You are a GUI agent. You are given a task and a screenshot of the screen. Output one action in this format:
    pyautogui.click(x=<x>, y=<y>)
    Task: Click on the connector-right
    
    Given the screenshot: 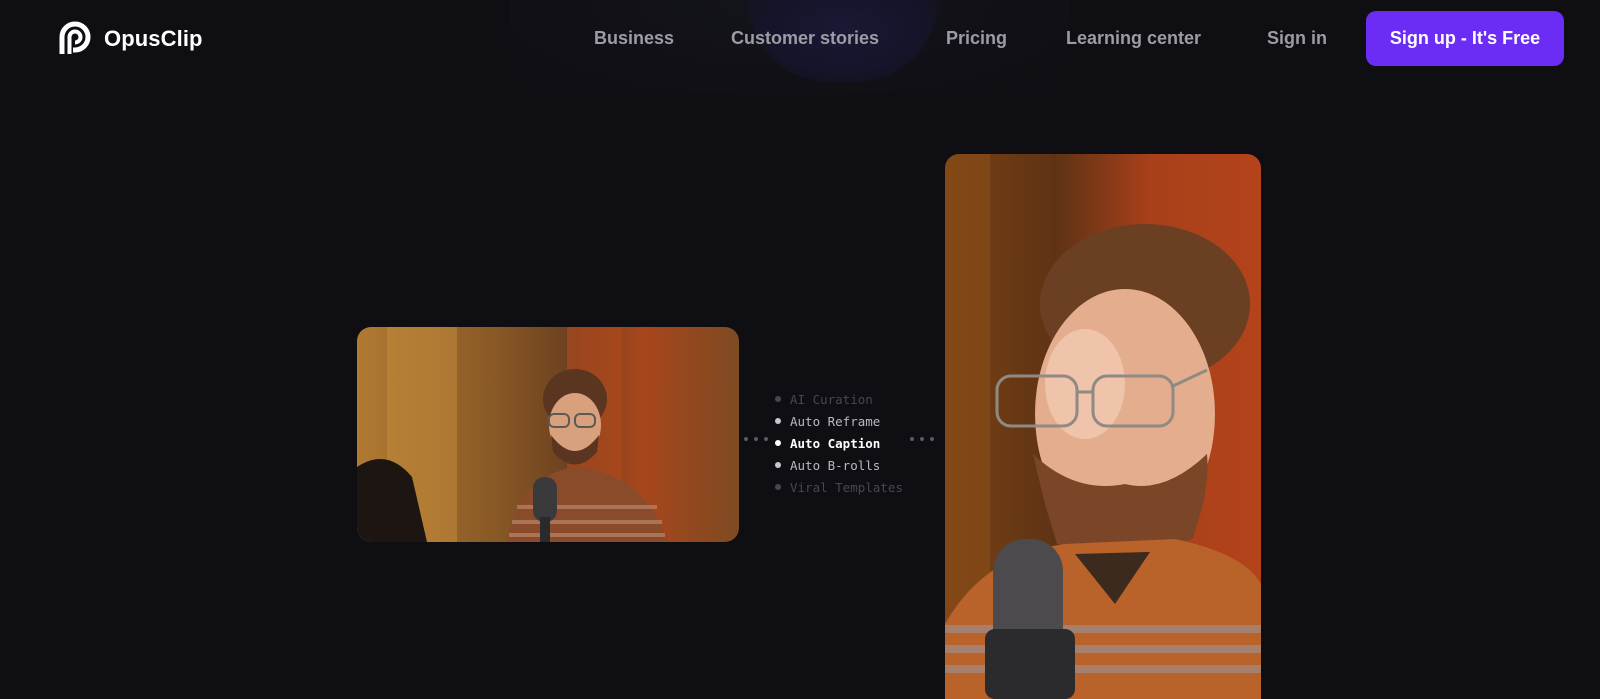 What is the action you would take?
    pyautogui.click(x=922, y=439)
    